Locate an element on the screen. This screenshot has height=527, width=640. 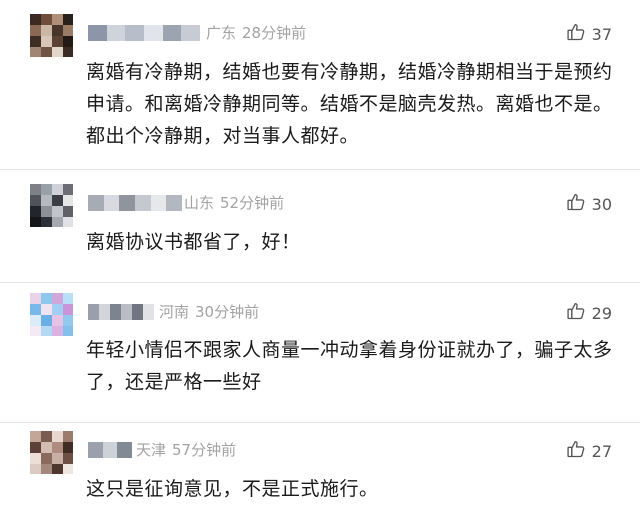
like-count: 27 is located at coordinates (601, 451).